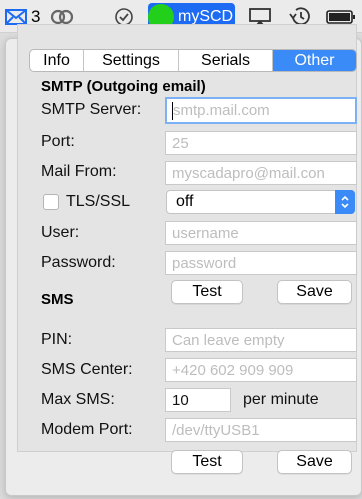 Image resolution: width=362 pixels, height=499 pixels. I want to click on tab-serials: Serials, so click(226, 60).